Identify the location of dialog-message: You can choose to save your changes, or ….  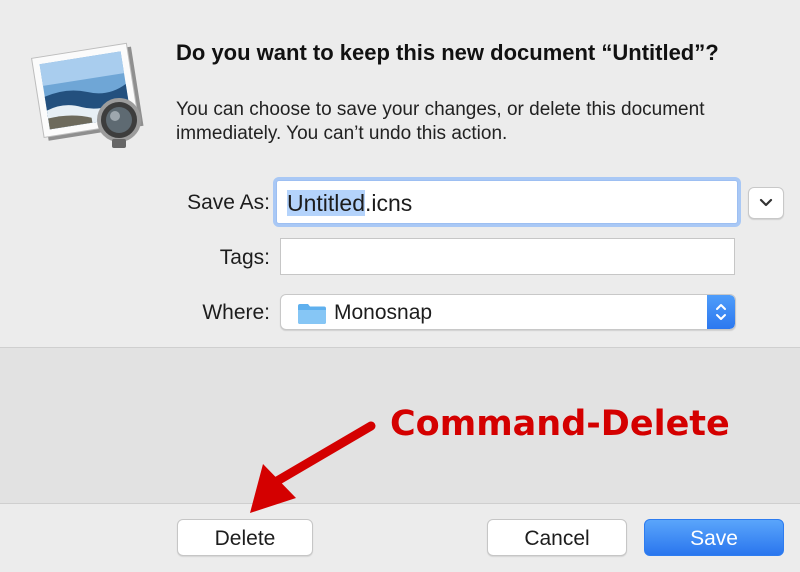
(440, 121).